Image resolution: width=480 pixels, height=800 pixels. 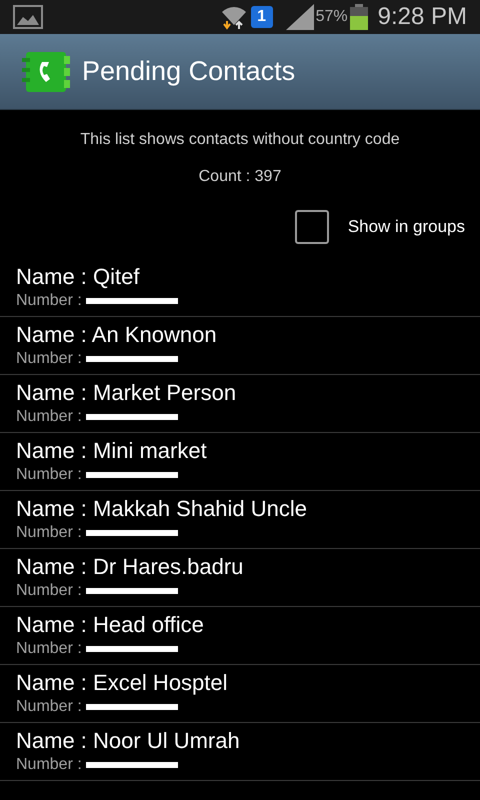 I want to click on contact-row: Name : Noor Ul Umrah Number :, so click(x=240, y=752).